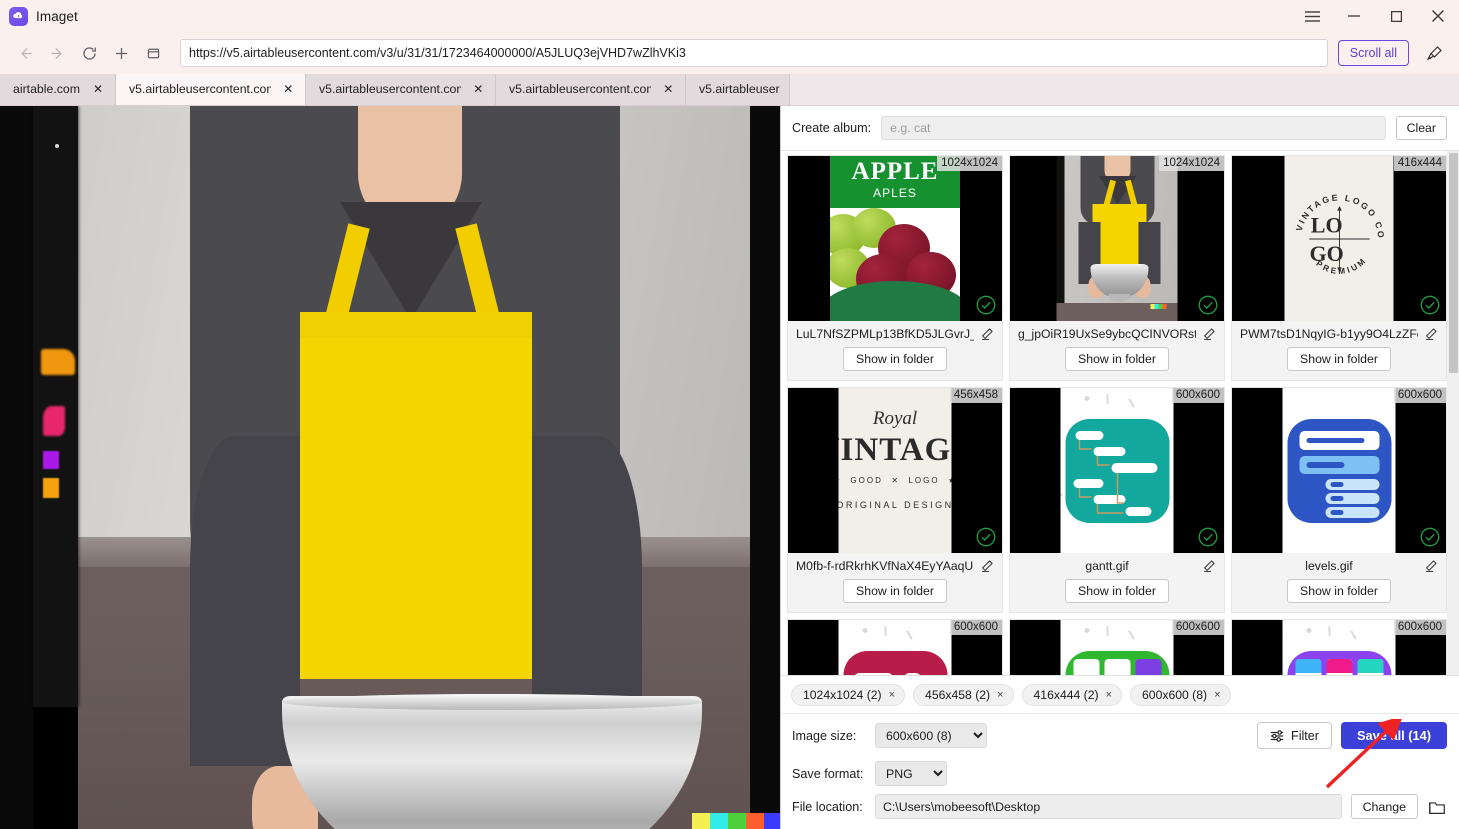  I want to click on size-chip: 416x444 (2) ×, so click(1072, 694).